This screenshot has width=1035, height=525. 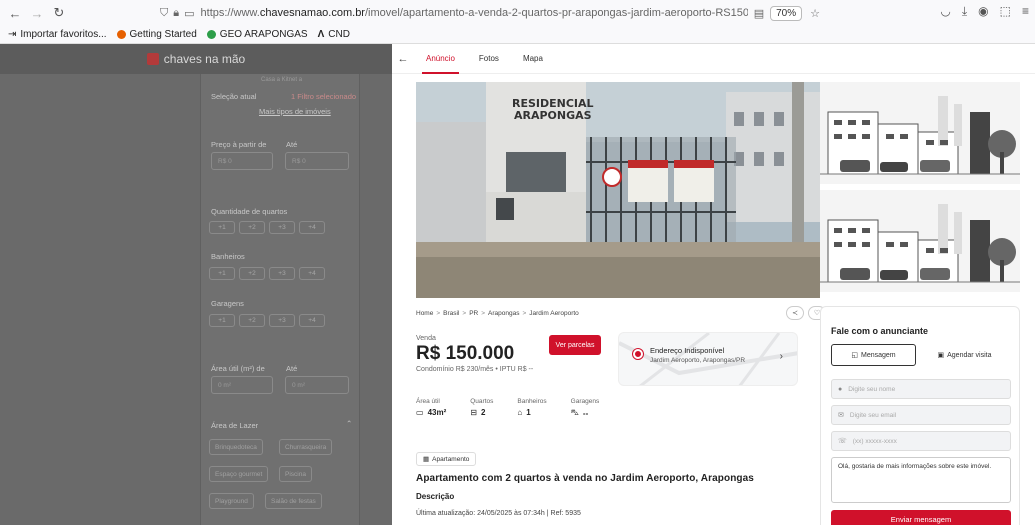 What do you see at coordinates (121, 34) in the screenshot?
I see `firefox-icon` at bounding box center [121, 34].